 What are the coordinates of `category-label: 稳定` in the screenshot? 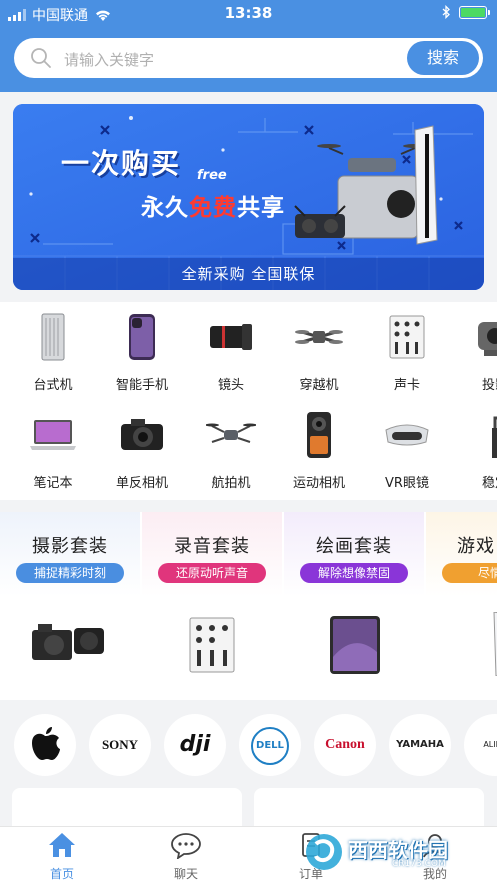 It's located at (489, 483).